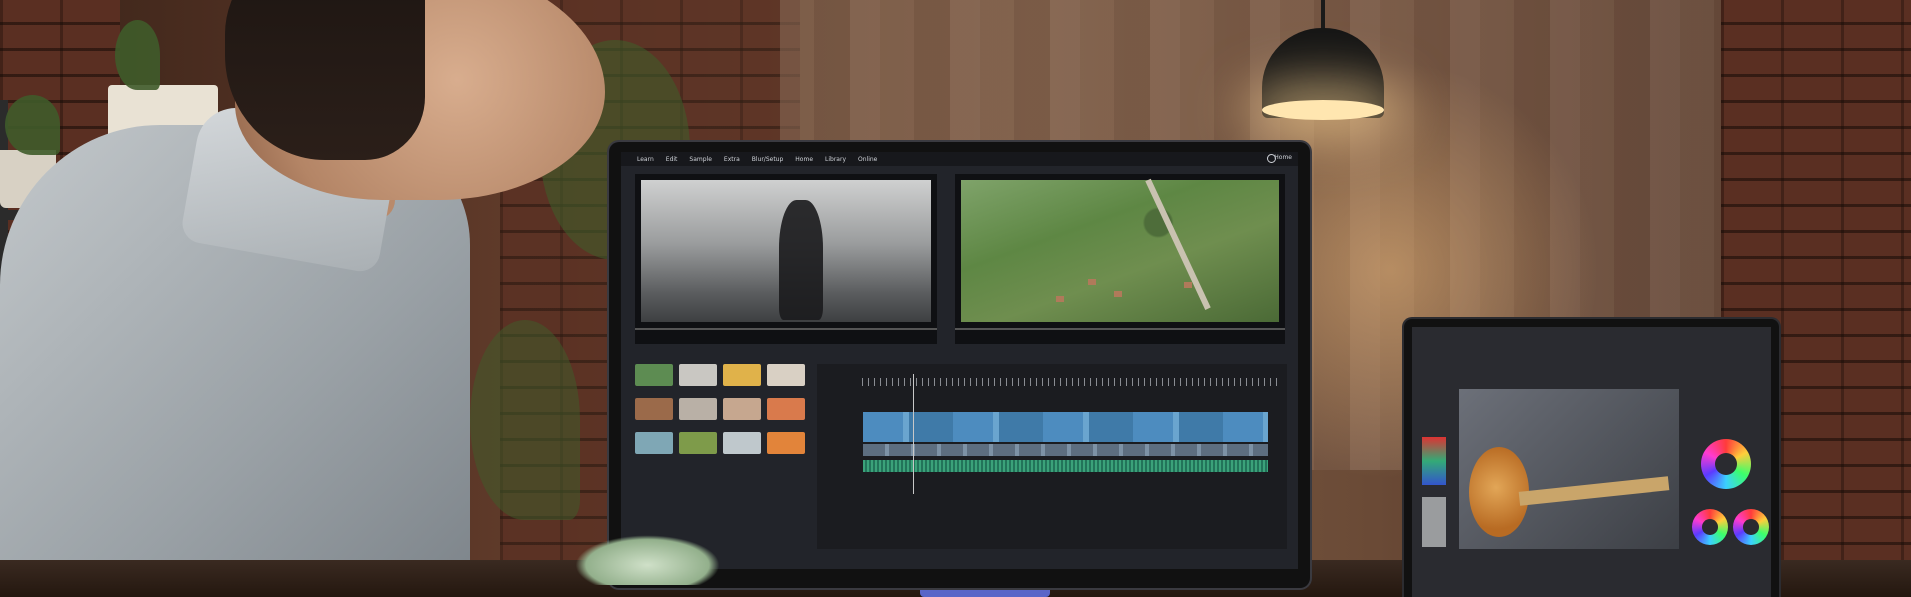 This screenshot has height=597, width=1911. What do you see at coordinates (867, 159) in the screenshot?
I see `menu-item: Online` at bounding box center [867, 159].